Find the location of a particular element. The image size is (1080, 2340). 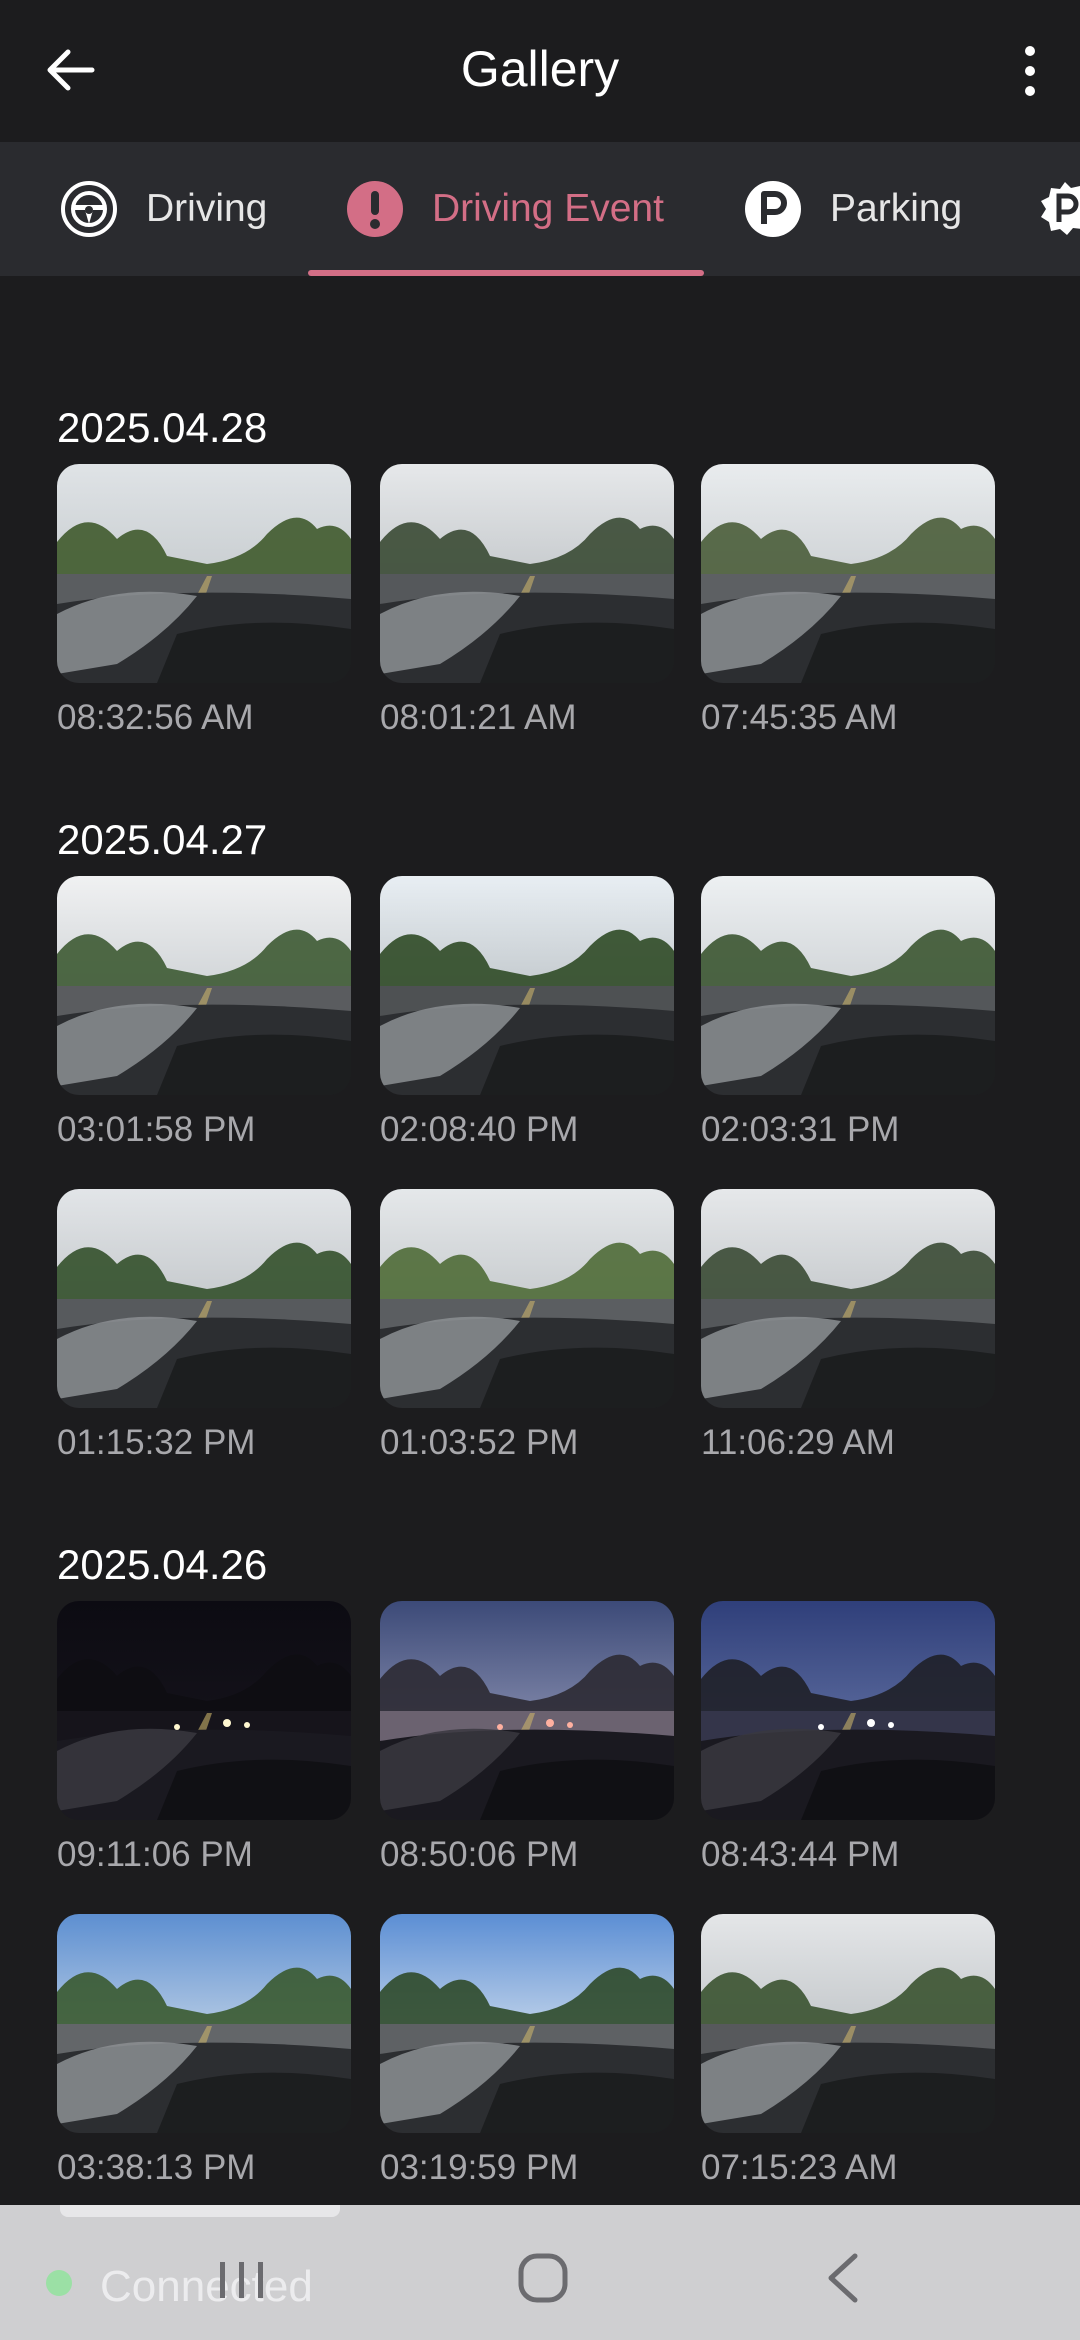

video-timestamp: 11:06:29 AM is located at coordinates (798, 1442).